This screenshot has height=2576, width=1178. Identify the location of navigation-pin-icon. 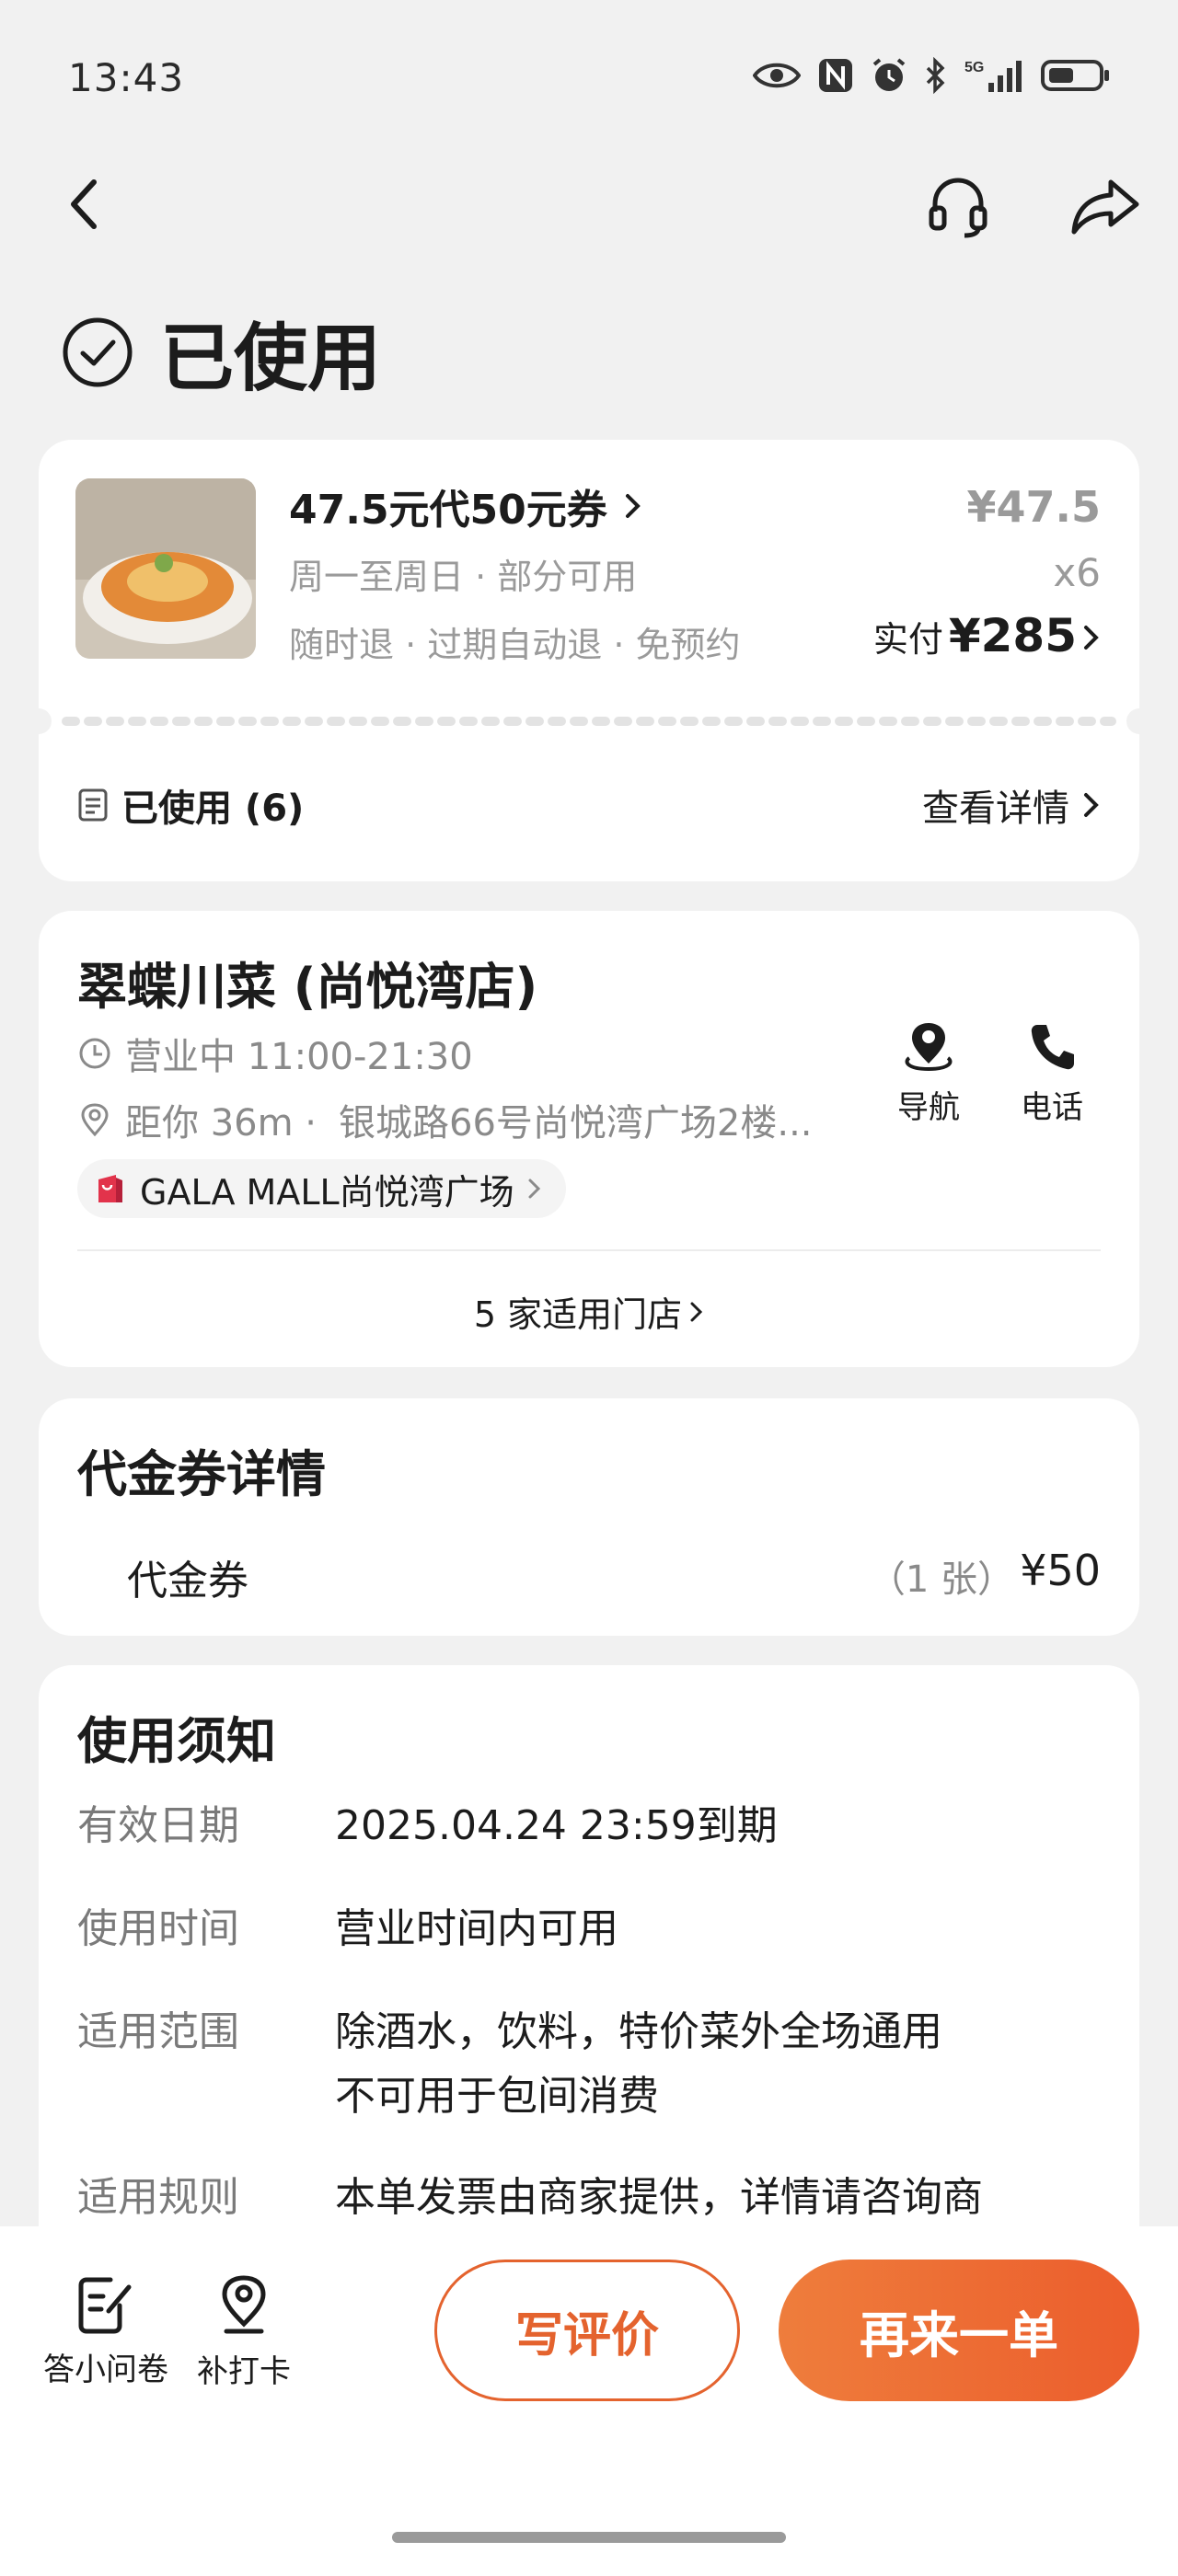
(929, 1047).